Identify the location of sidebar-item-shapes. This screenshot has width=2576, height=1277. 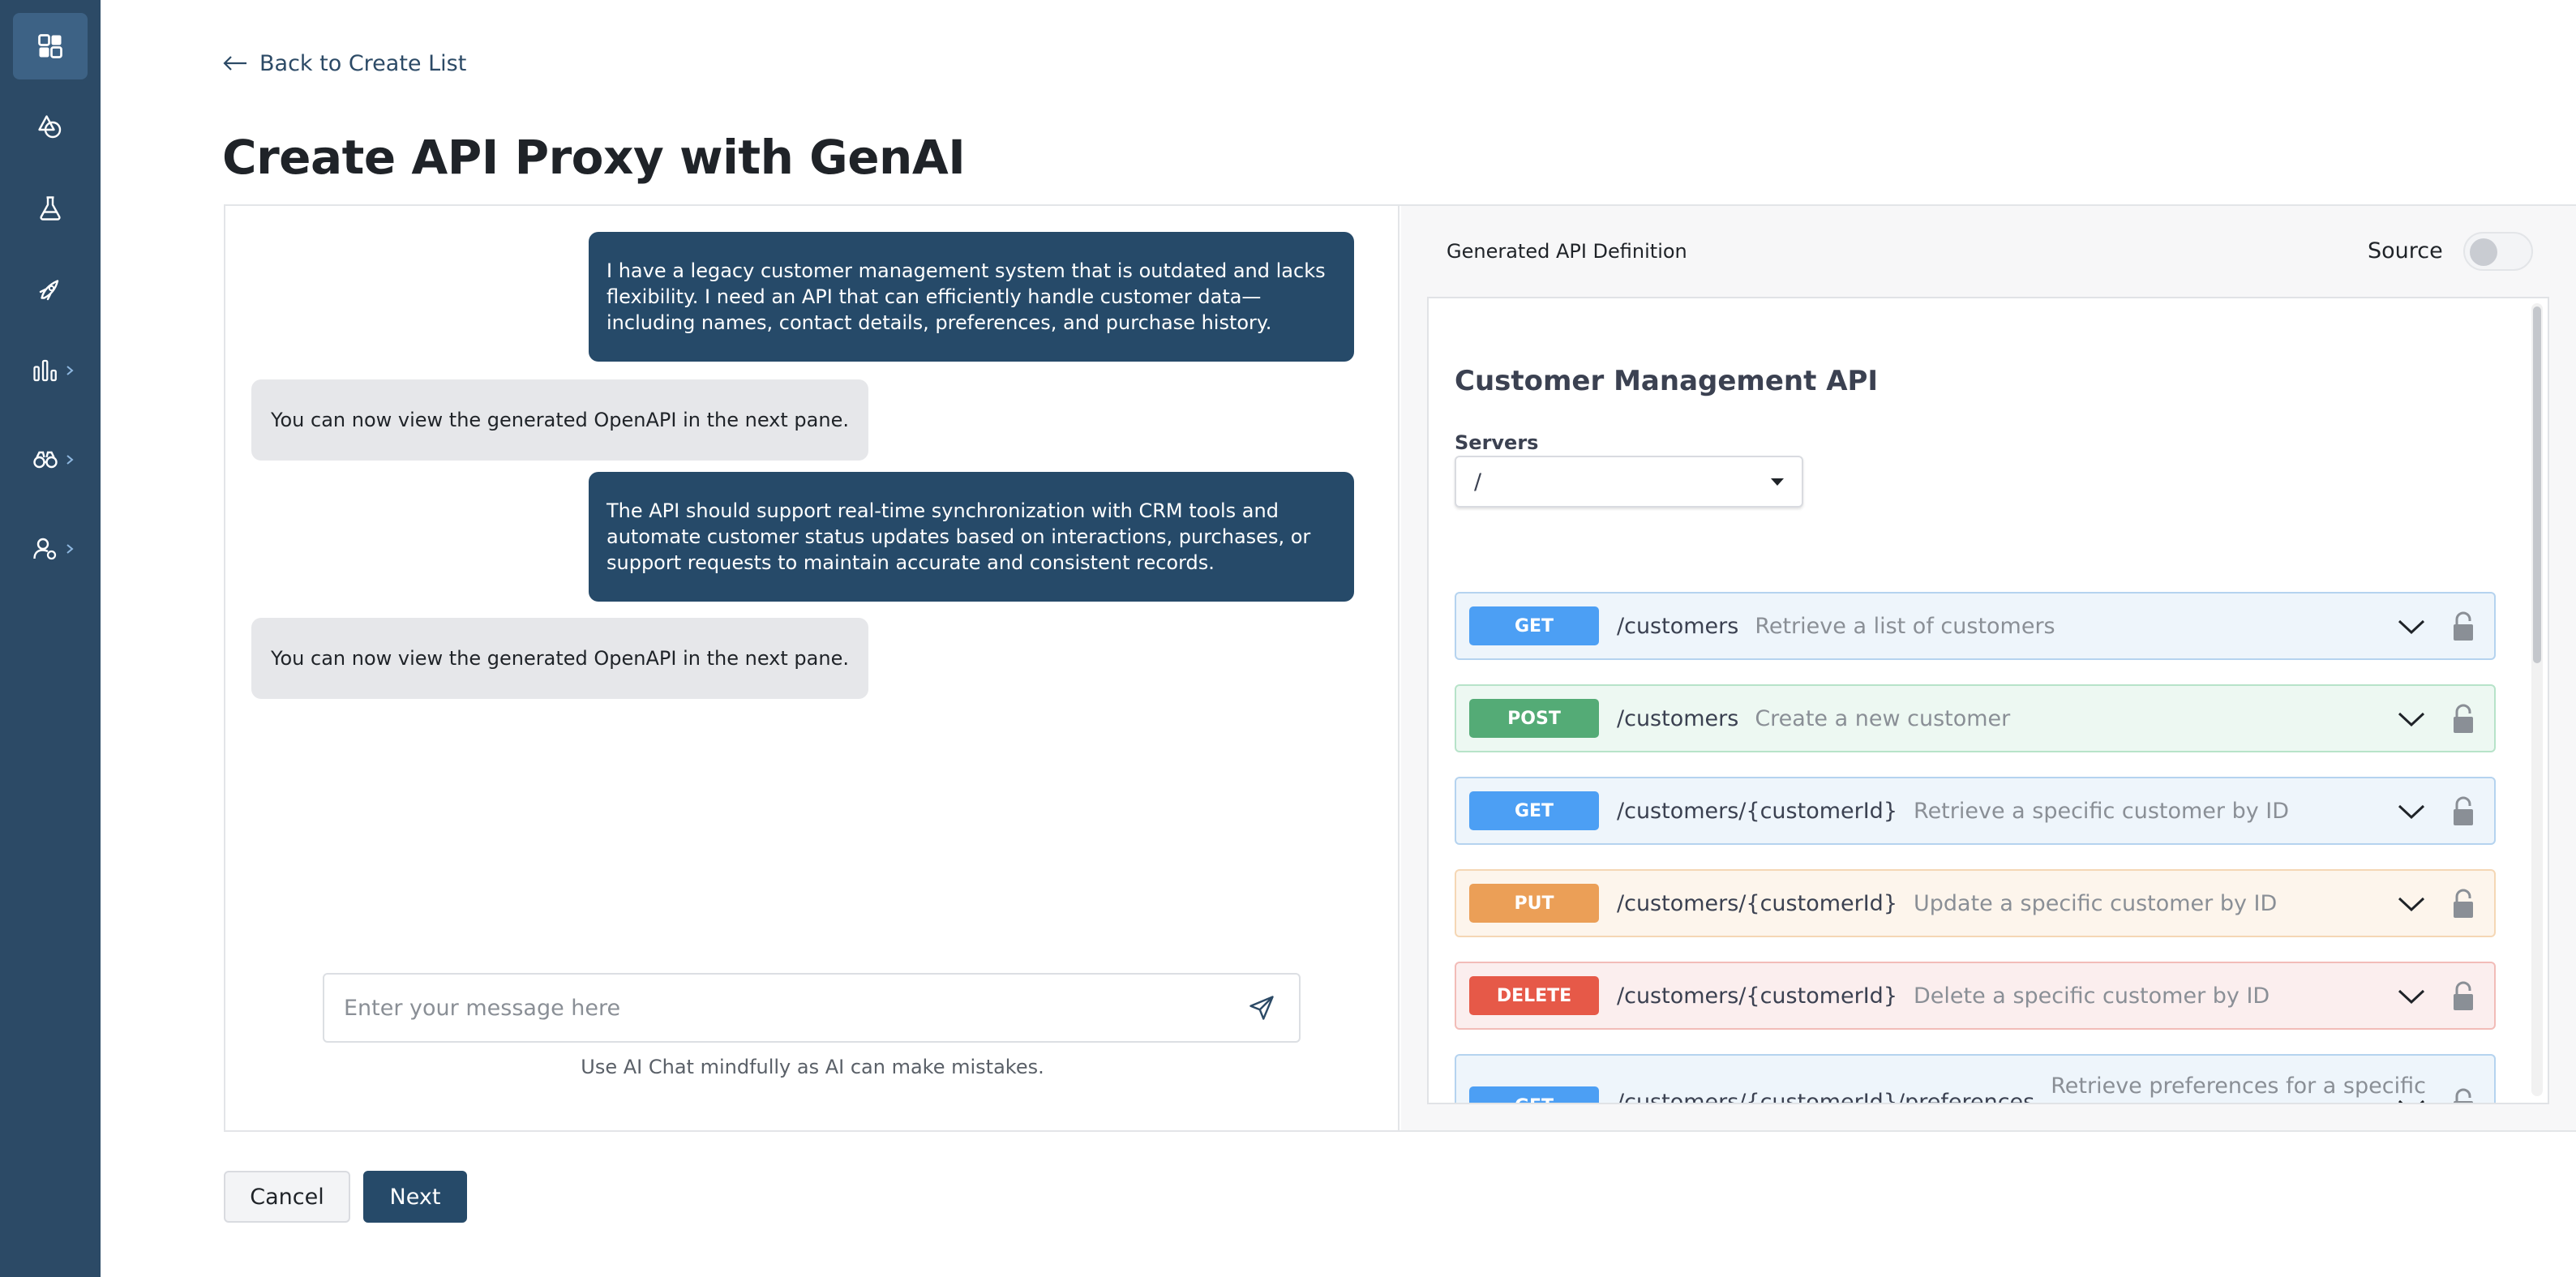
(50, 127).